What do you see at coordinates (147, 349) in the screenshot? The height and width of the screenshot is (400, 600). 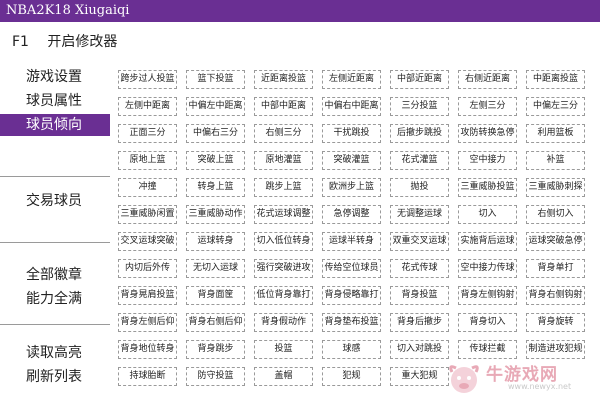 I see `tendency-button: 背身地位转身` at bounding box center [147, 349].